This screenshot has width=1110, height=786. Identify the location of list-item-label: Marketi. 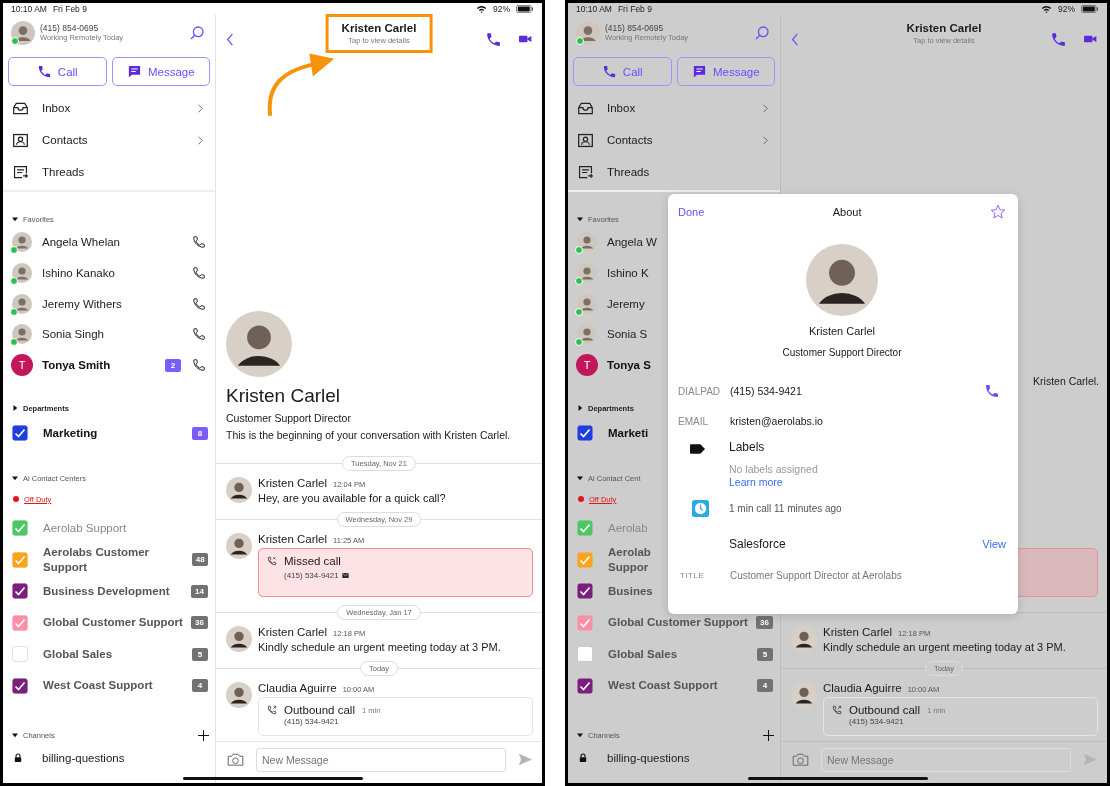
(631, 433).